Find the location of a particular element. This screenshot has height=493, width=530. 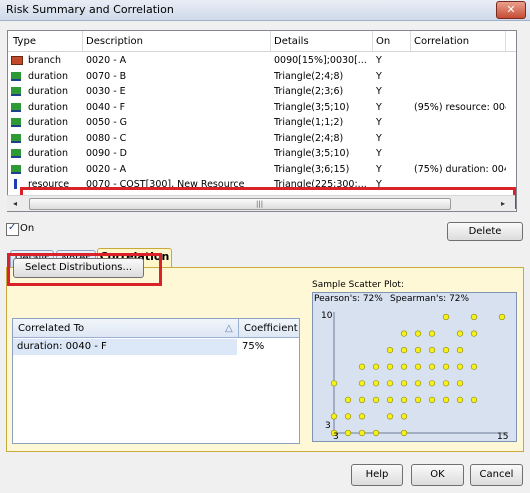

scroll-right-icon: ▸ is located at coordinates (503, 203).